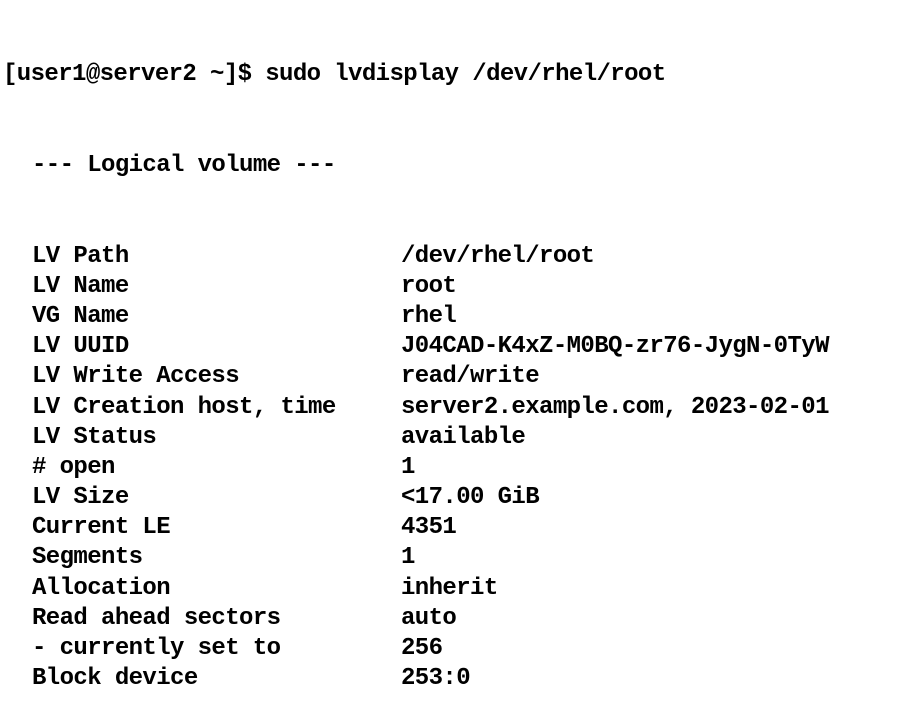 Image resolution: width=902 pixels, height=725 pixels. I want to click on lv-attribute-label: Allocation, so click(101, 588).